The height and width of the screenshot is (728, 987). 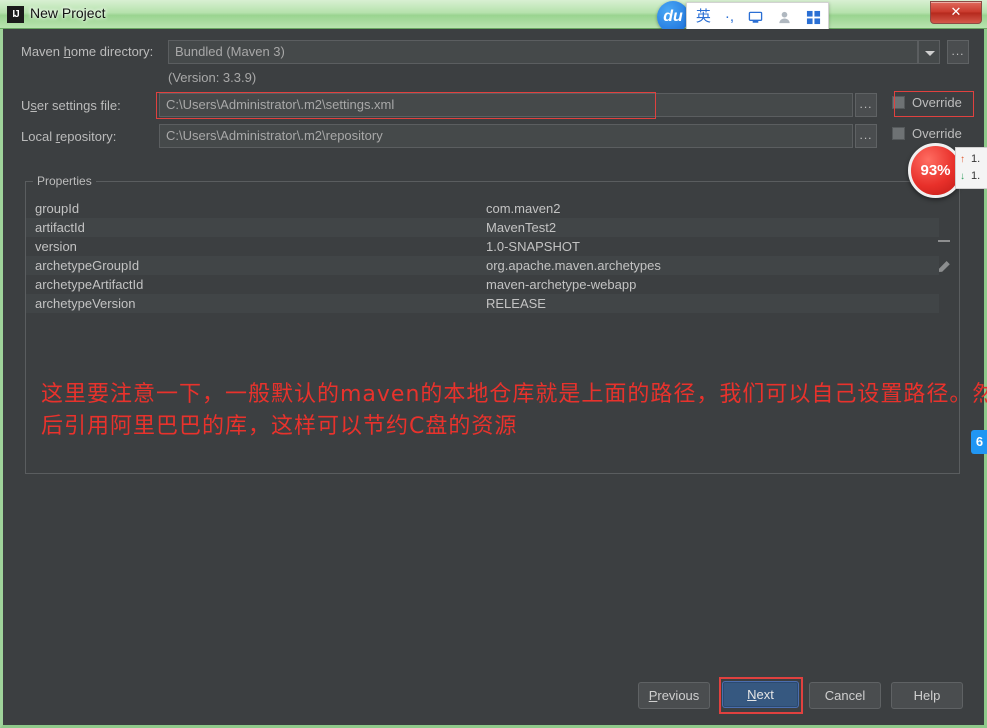 What do you see at coordinates (543, 52) in the screenshot?
I see `maven-home-directory-combo: Bundled (Maven 3)` at bounding box center [543, 52].